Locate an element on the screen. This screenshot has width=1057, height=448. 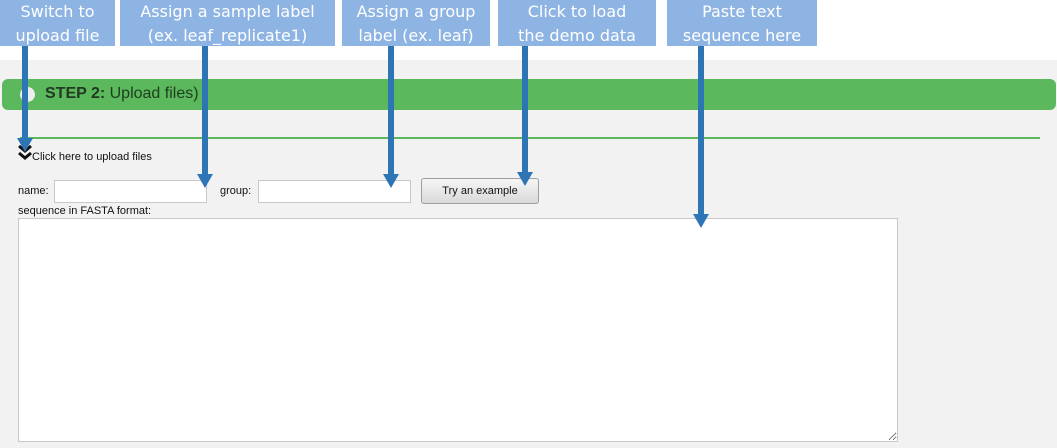
callout-line: Assign a group is located at coordinates (416, 11).